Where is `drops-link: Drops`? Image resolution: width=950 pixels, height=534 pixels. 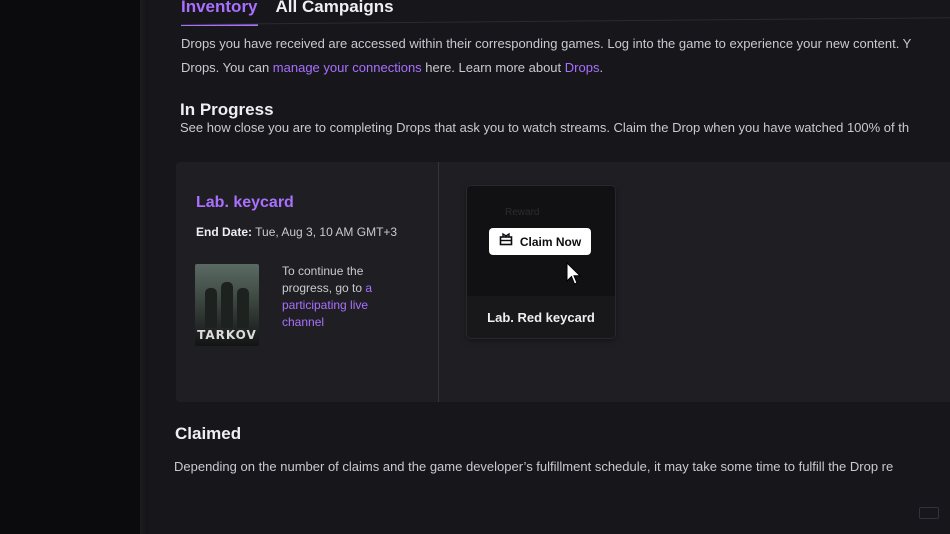 drops-link: Drops is located at coordinates (582, 67).